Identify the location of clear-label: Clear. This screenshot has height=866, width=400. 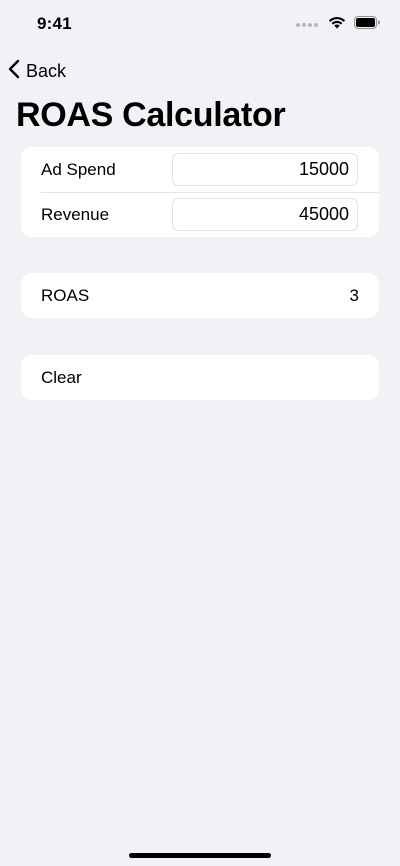
(61, 377).